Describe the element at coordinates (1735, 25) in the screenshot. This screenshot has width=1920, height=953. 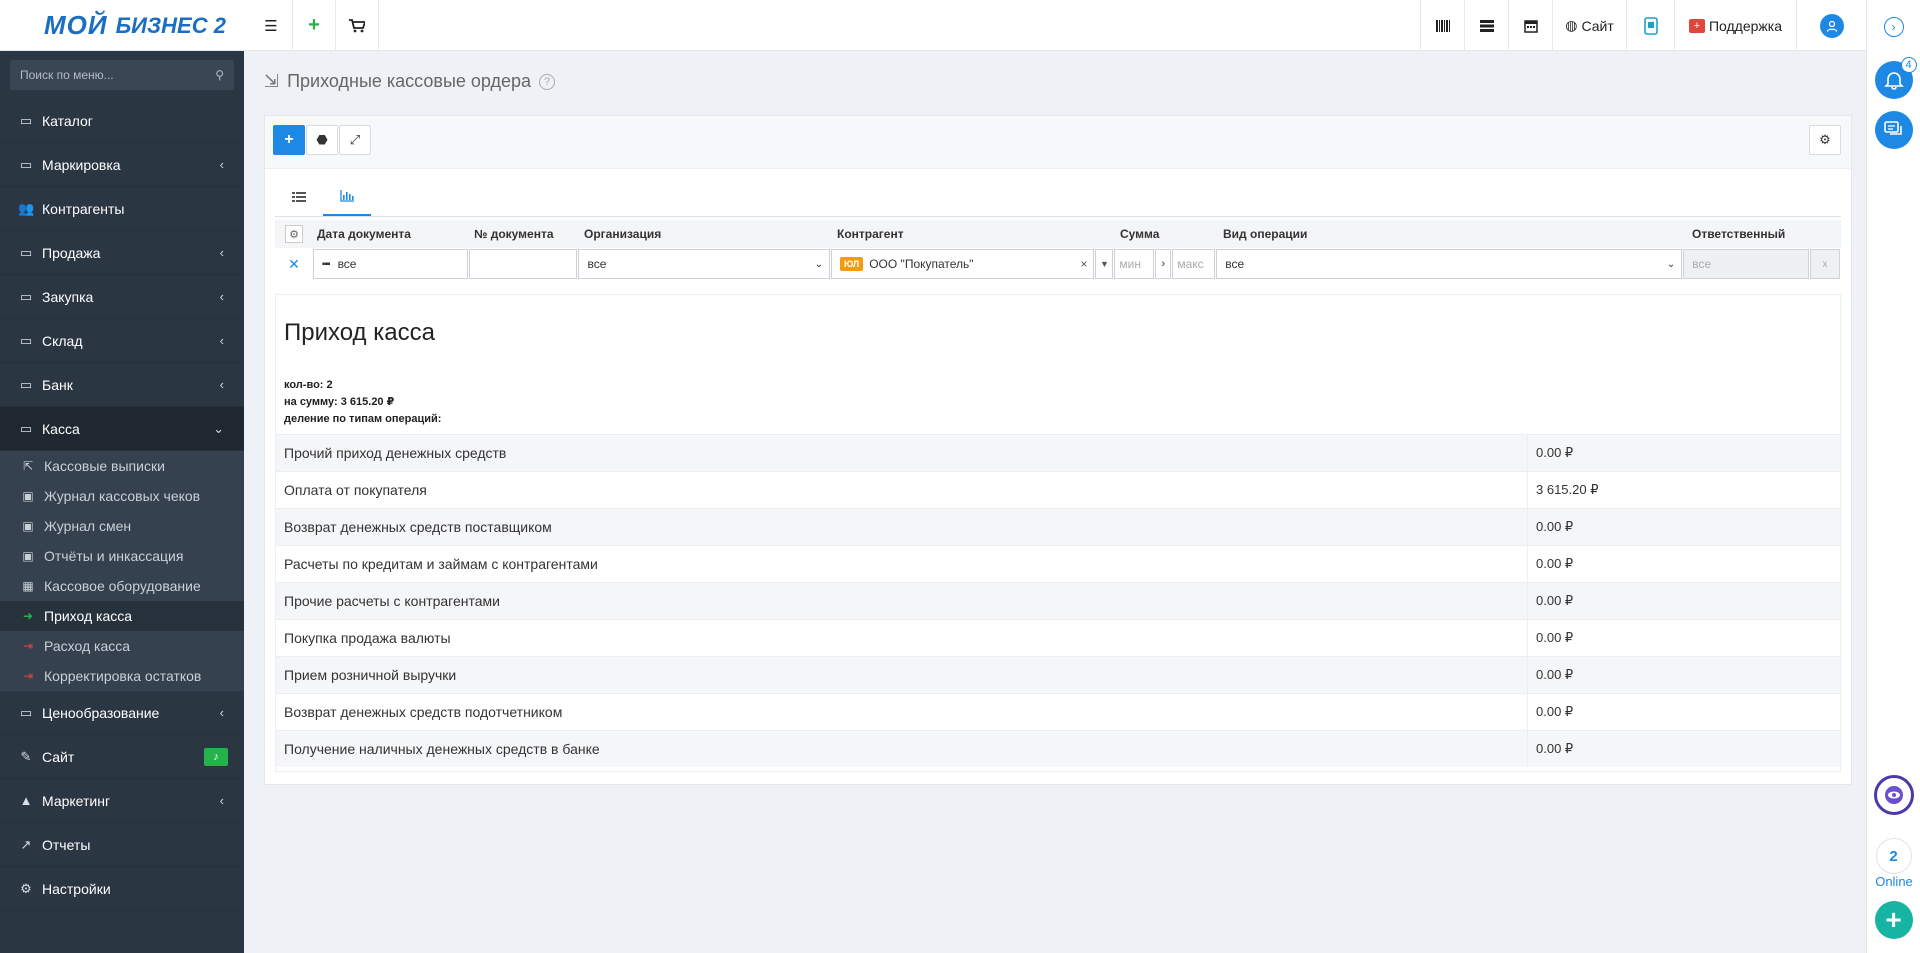
I see `support-button: + Поддержка` at that location.